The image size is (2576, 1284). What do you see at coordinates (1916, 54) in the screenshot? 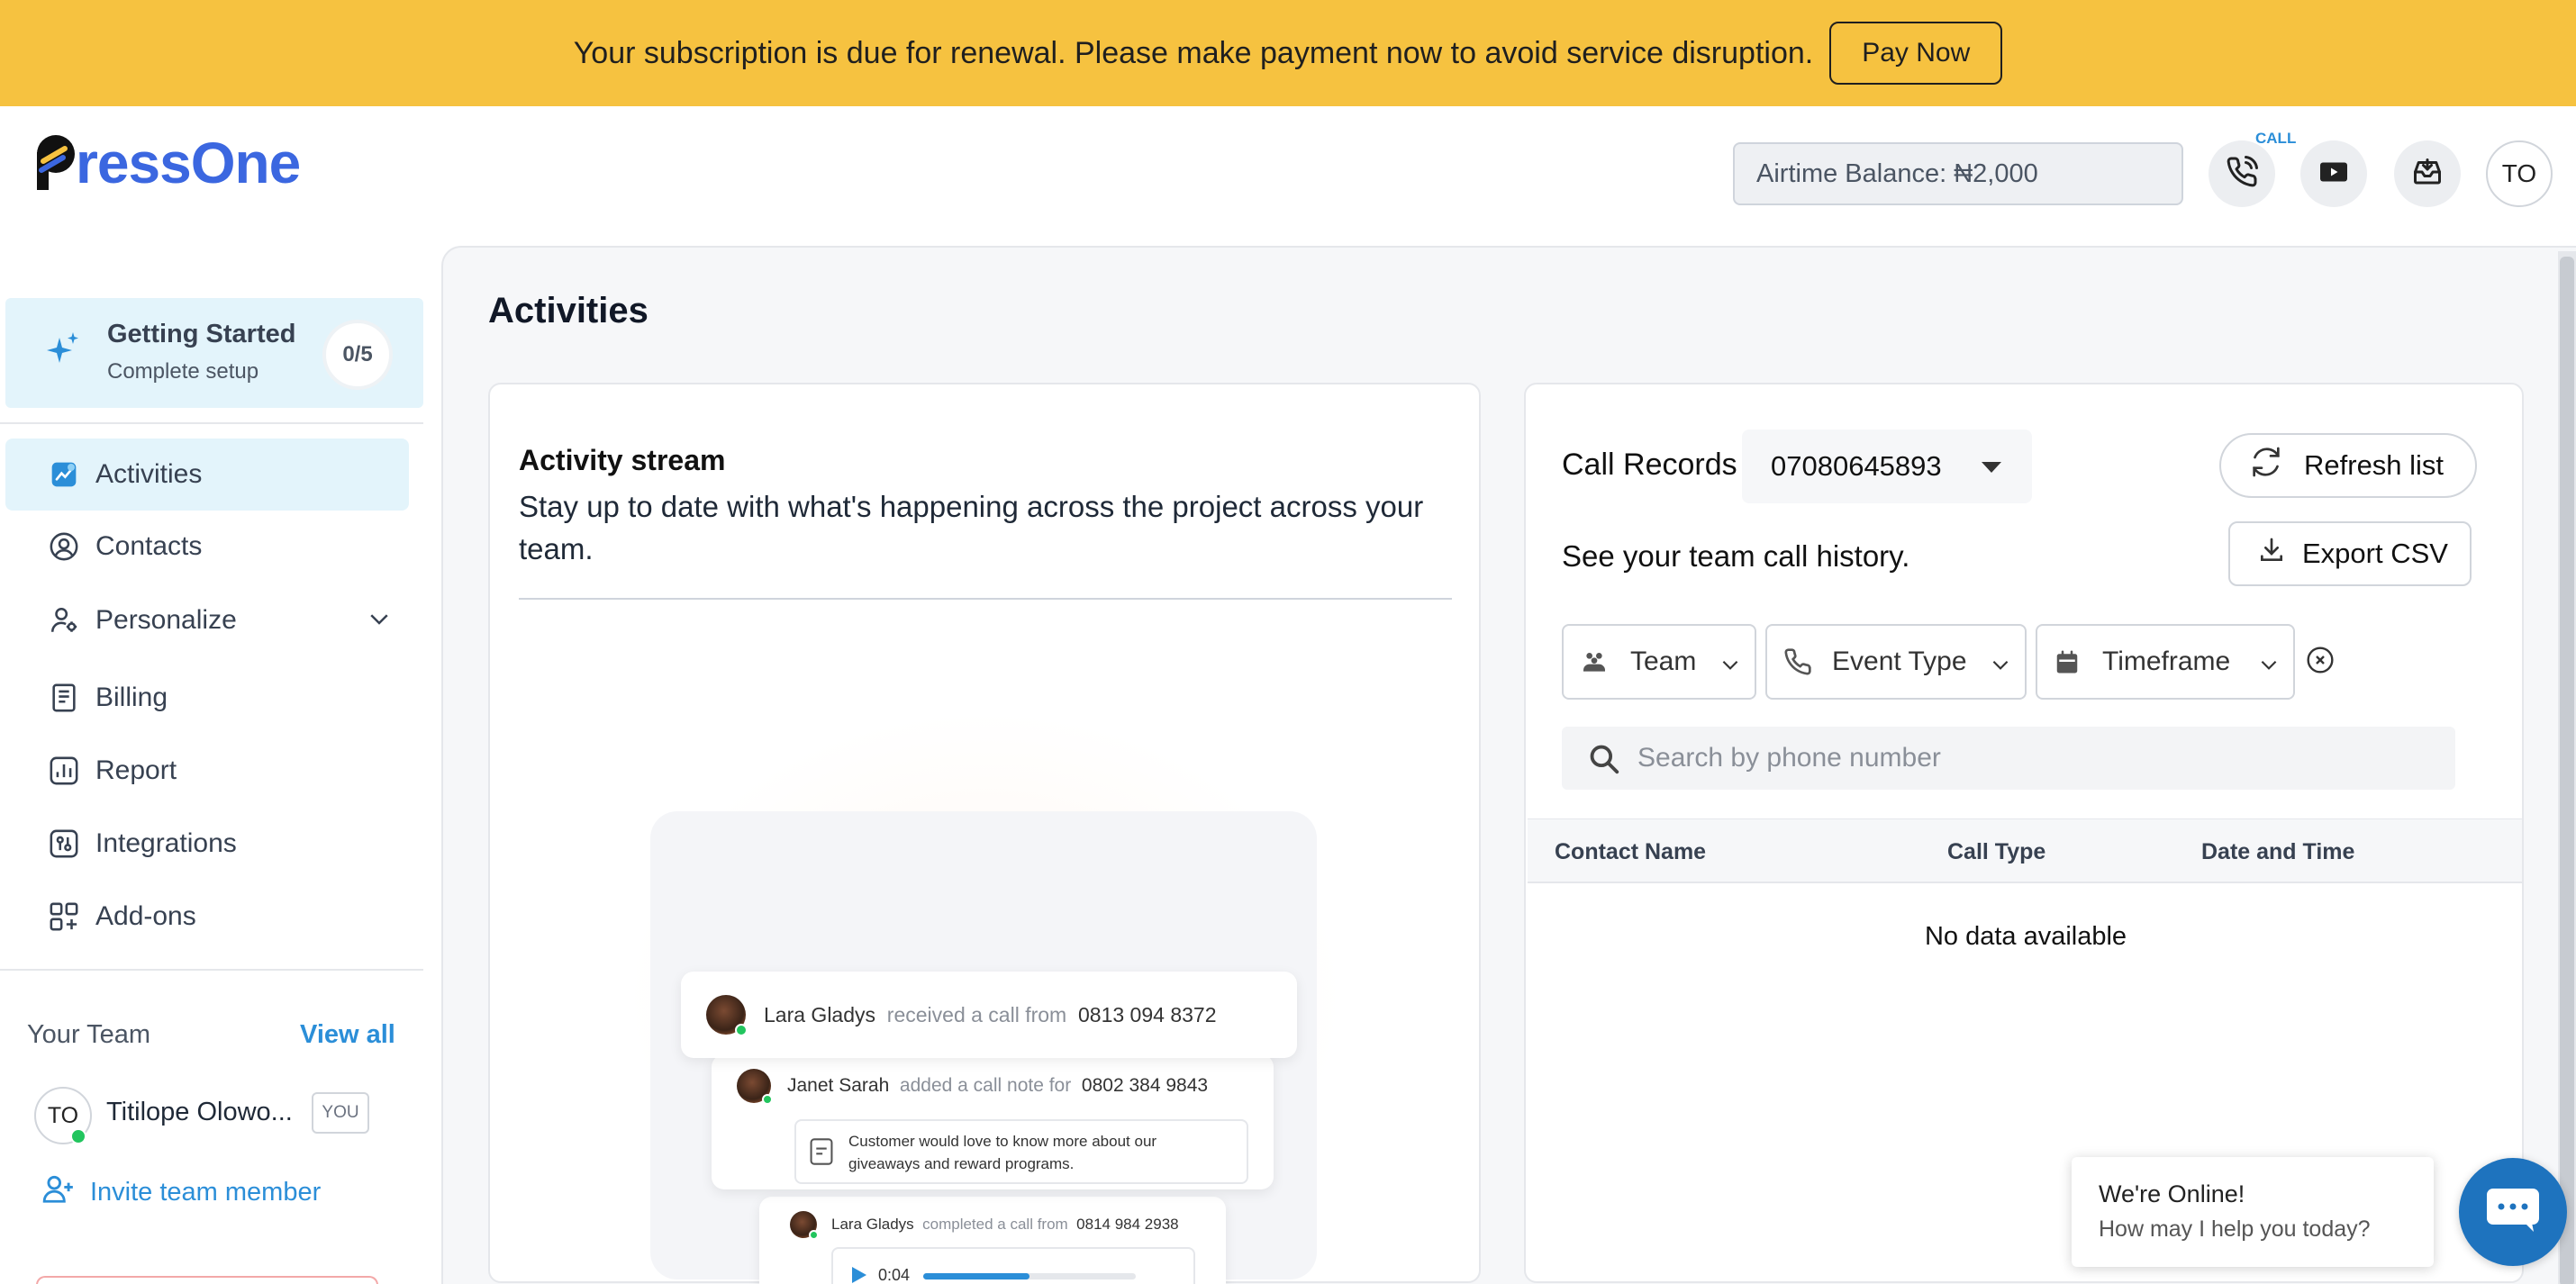
I see `pay-now-button: Pay Now` at bounding box center [1916, 54].